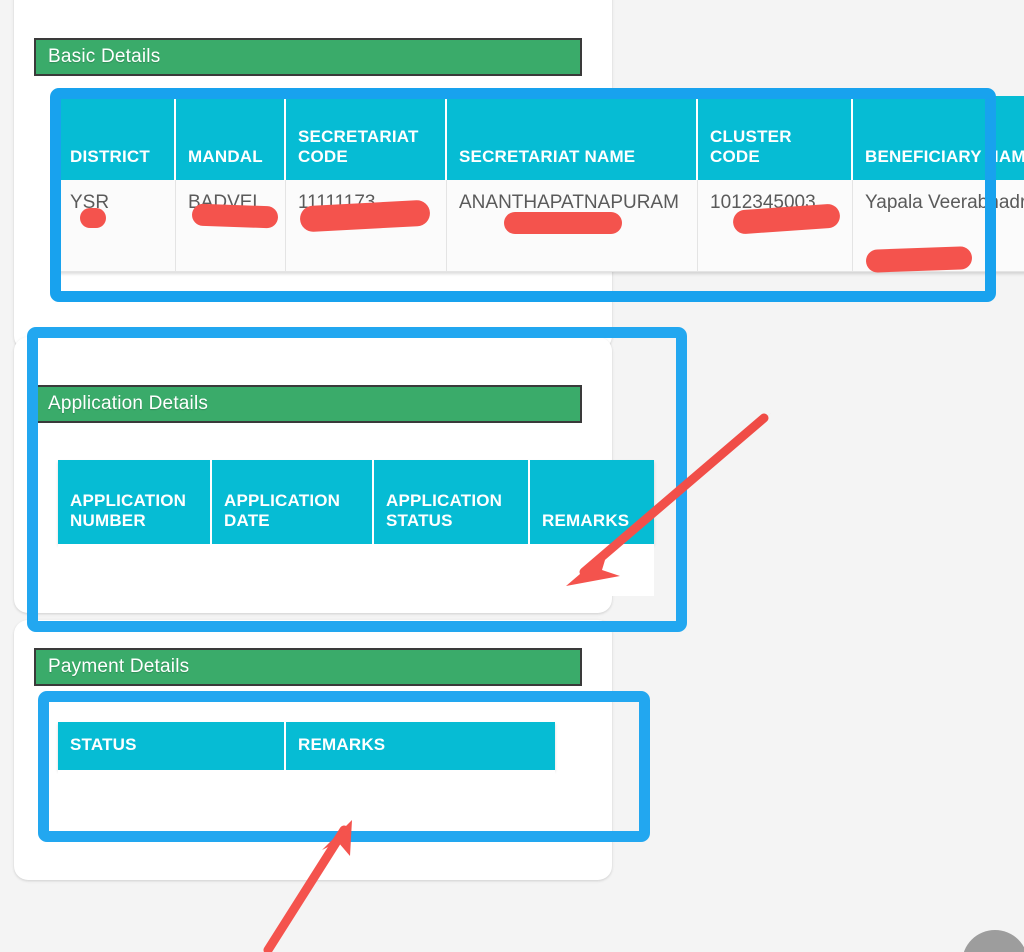 This screenshot has height=952, width=1024. What do you see at coordinates (572, 138) in the screenshot?
I see `col-secretariat-name: SECRETARIAT NAME` at bounding box center [572, 138].